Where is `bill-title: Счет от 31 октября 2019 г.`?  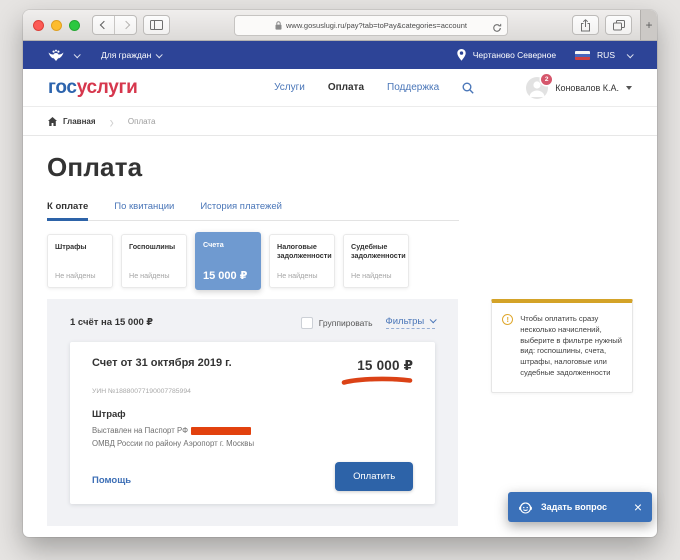 bill-title: Счет от 31 октября 2019 г. is located at coordinates (162, 363).